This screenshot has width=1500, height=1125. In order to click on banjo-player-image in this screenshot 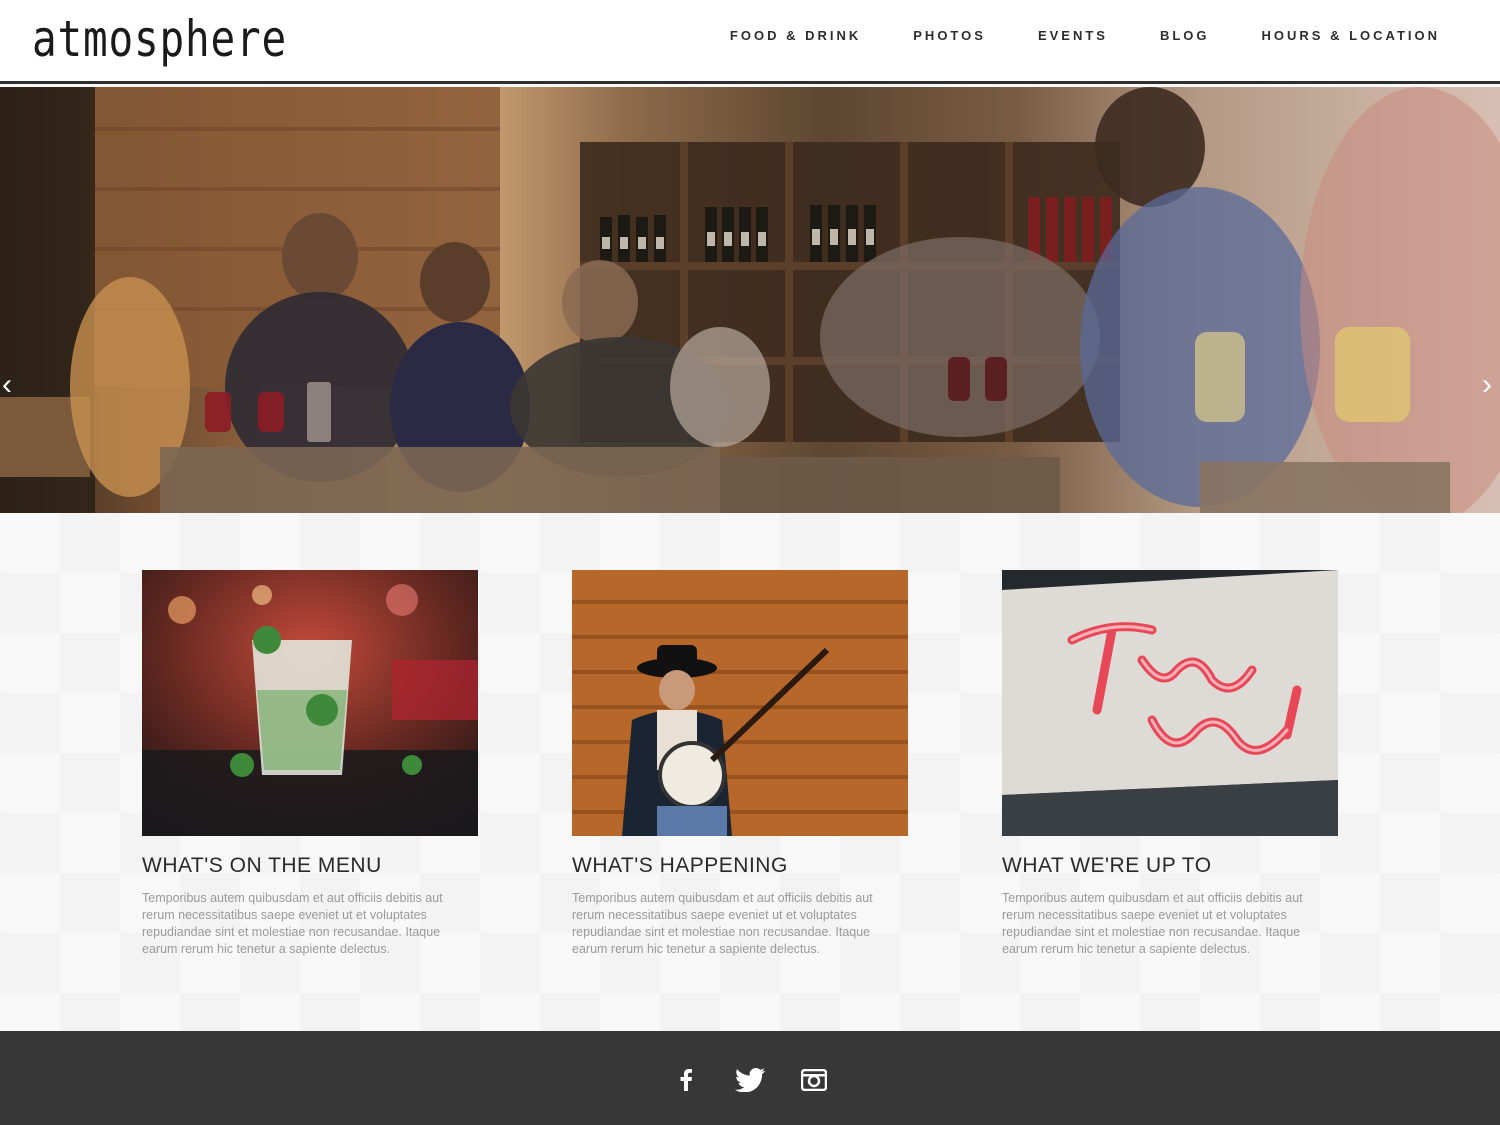, I will do `click(740, 703)`.